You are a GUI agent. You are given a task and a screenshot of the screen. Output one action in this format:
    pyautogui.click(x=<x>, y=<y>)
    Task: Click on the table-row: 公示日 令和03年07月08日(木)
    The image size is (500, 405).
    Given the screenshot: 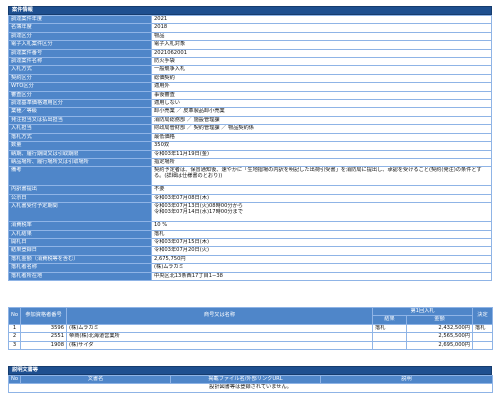 What is the action you would take?
    pyautogui.click(x=250, y=198)
    